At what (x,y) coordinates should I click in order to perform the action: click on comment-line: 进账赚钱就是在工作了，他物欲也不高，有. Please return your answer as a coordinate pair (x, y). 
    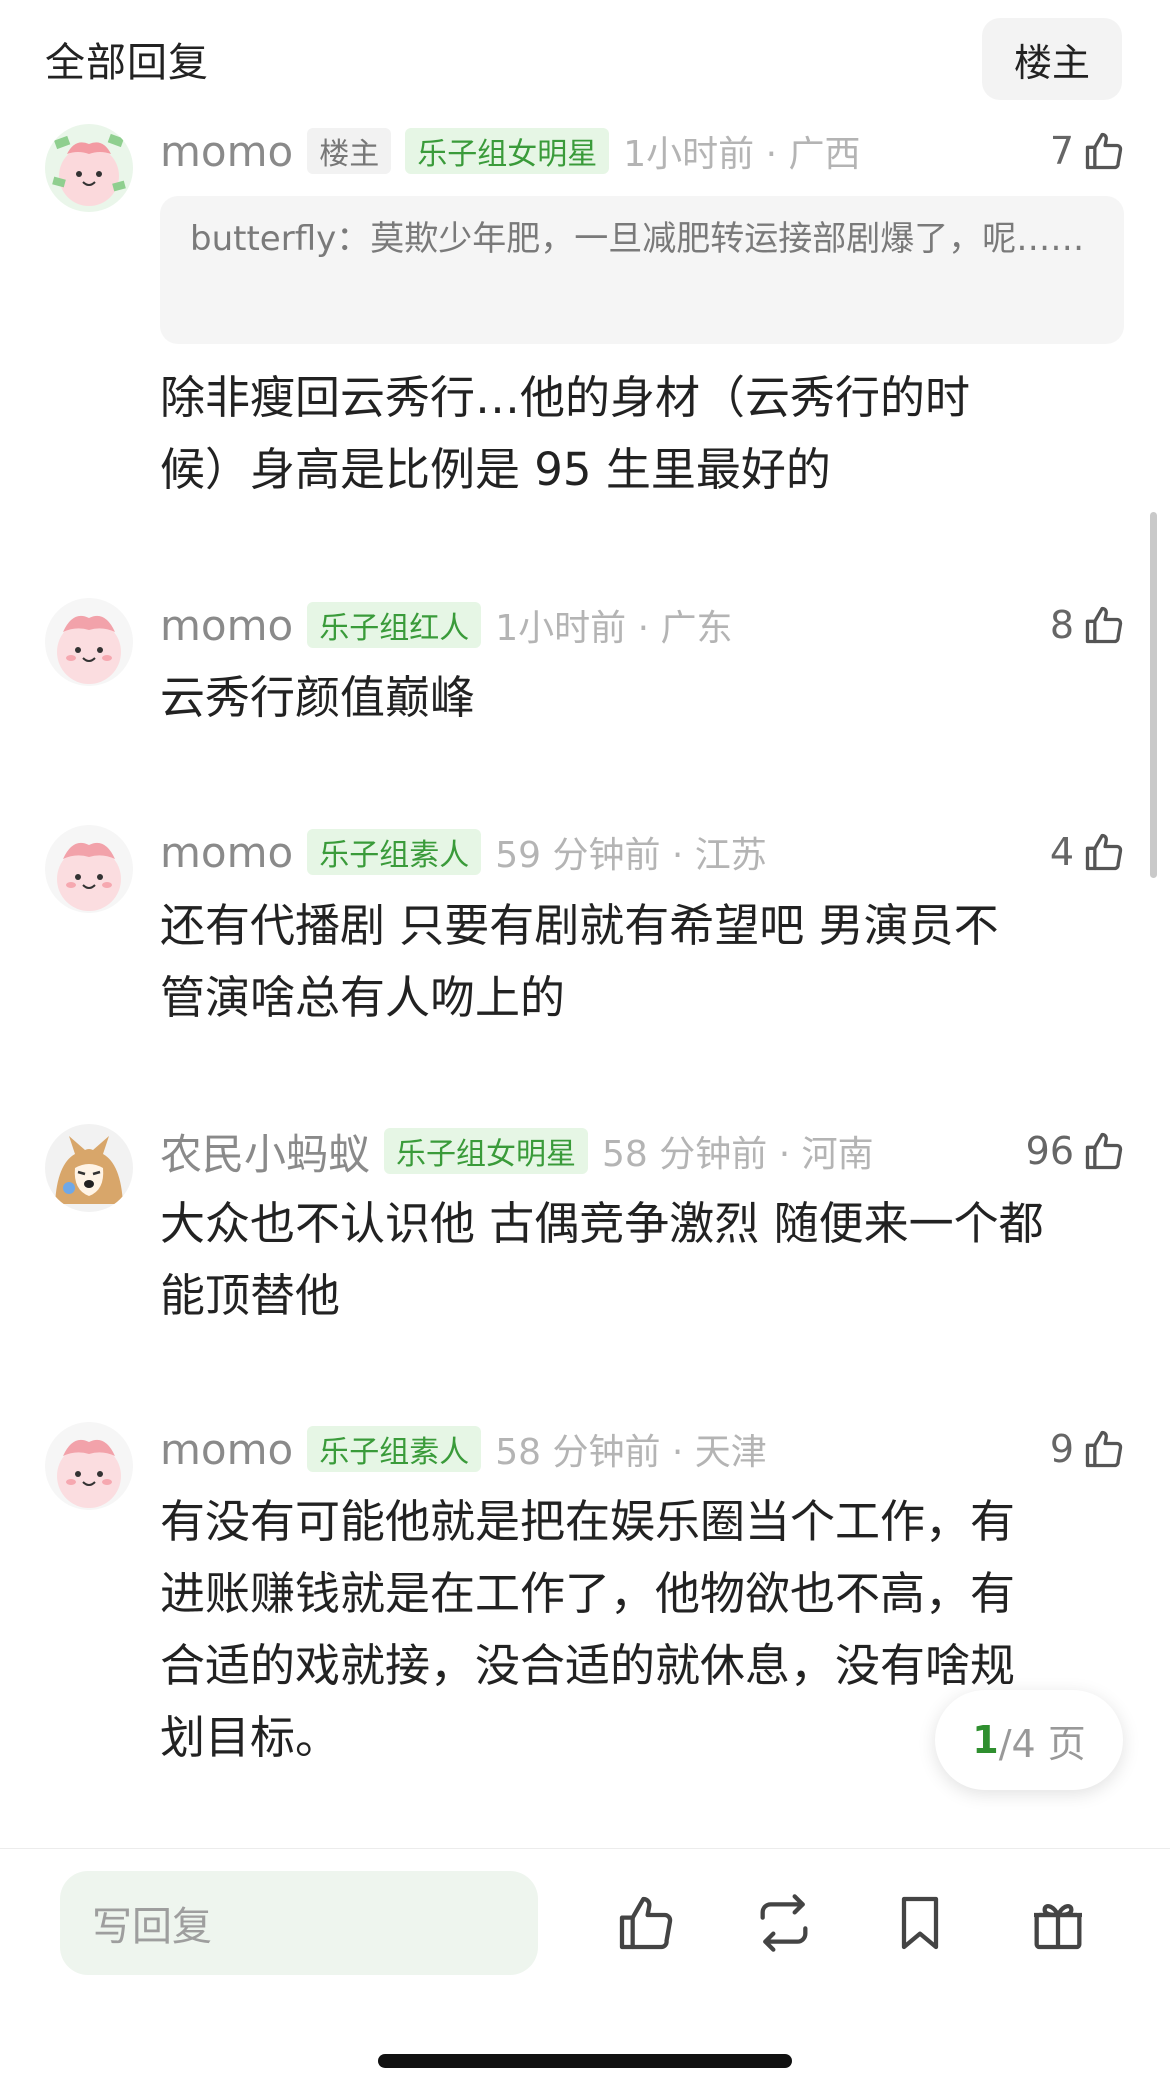
    Looking at the image, I should click on (588, 1593).